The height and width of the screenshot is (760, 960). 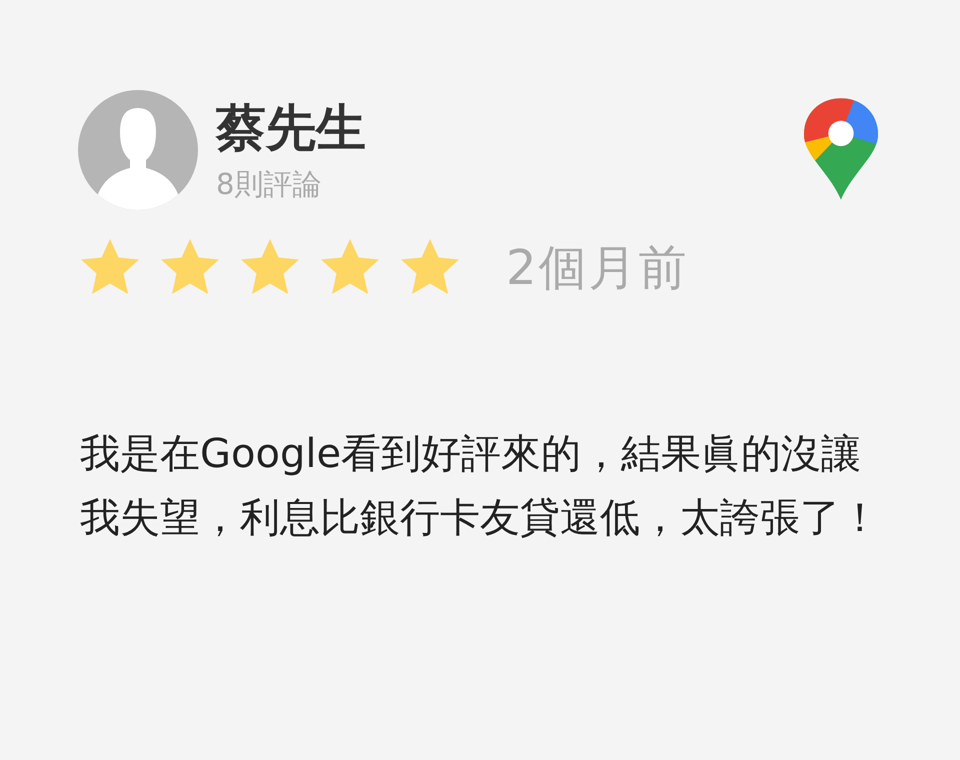 What do you see at coordinates (597, 268) in the screenshot?
I see `review-time: 2個月前` at bounding box center [597, 268].